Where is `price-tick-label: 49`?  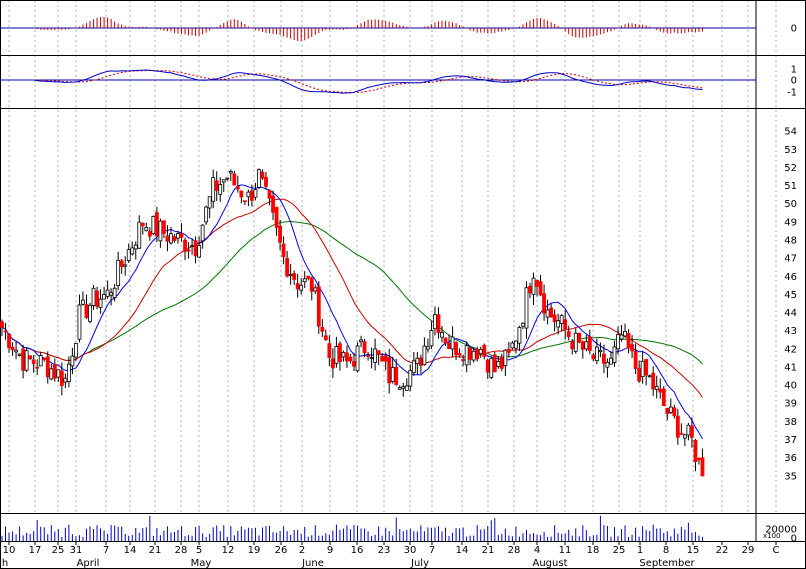
price-tick-label: 49 is located at coordinates (790, 222).